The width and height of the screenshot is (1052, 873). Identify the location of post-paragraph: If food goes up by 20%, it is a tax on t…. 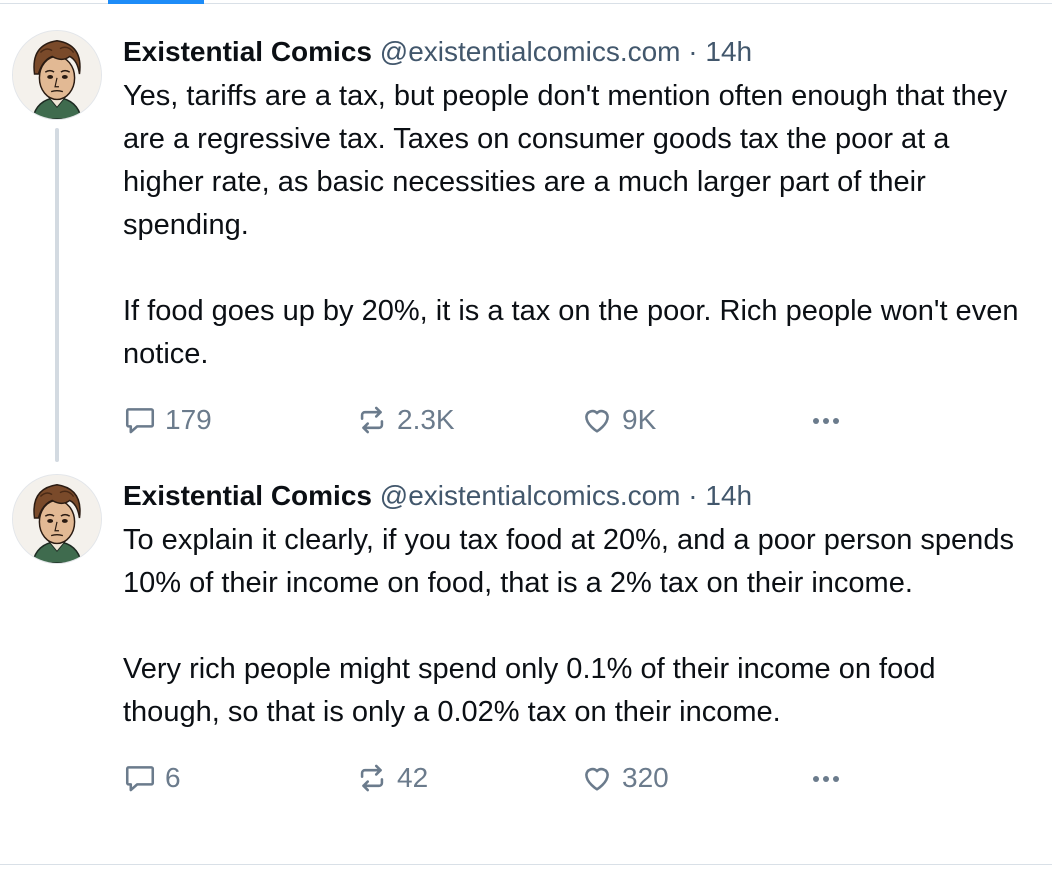
(571, 332).